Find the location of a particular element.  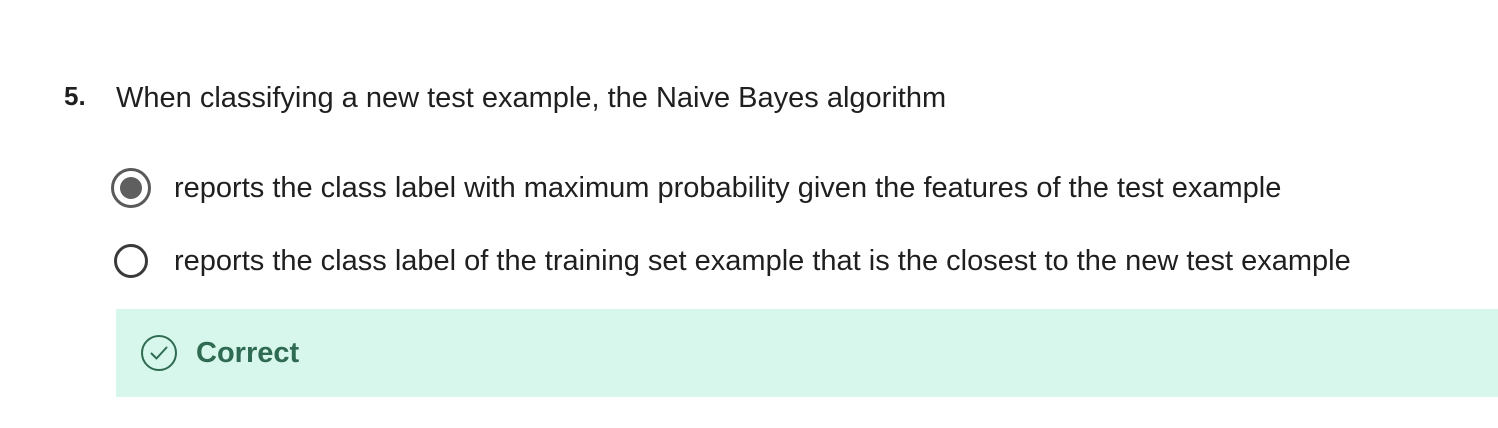

radio-selected-dot is located at coordinates (131, 188).